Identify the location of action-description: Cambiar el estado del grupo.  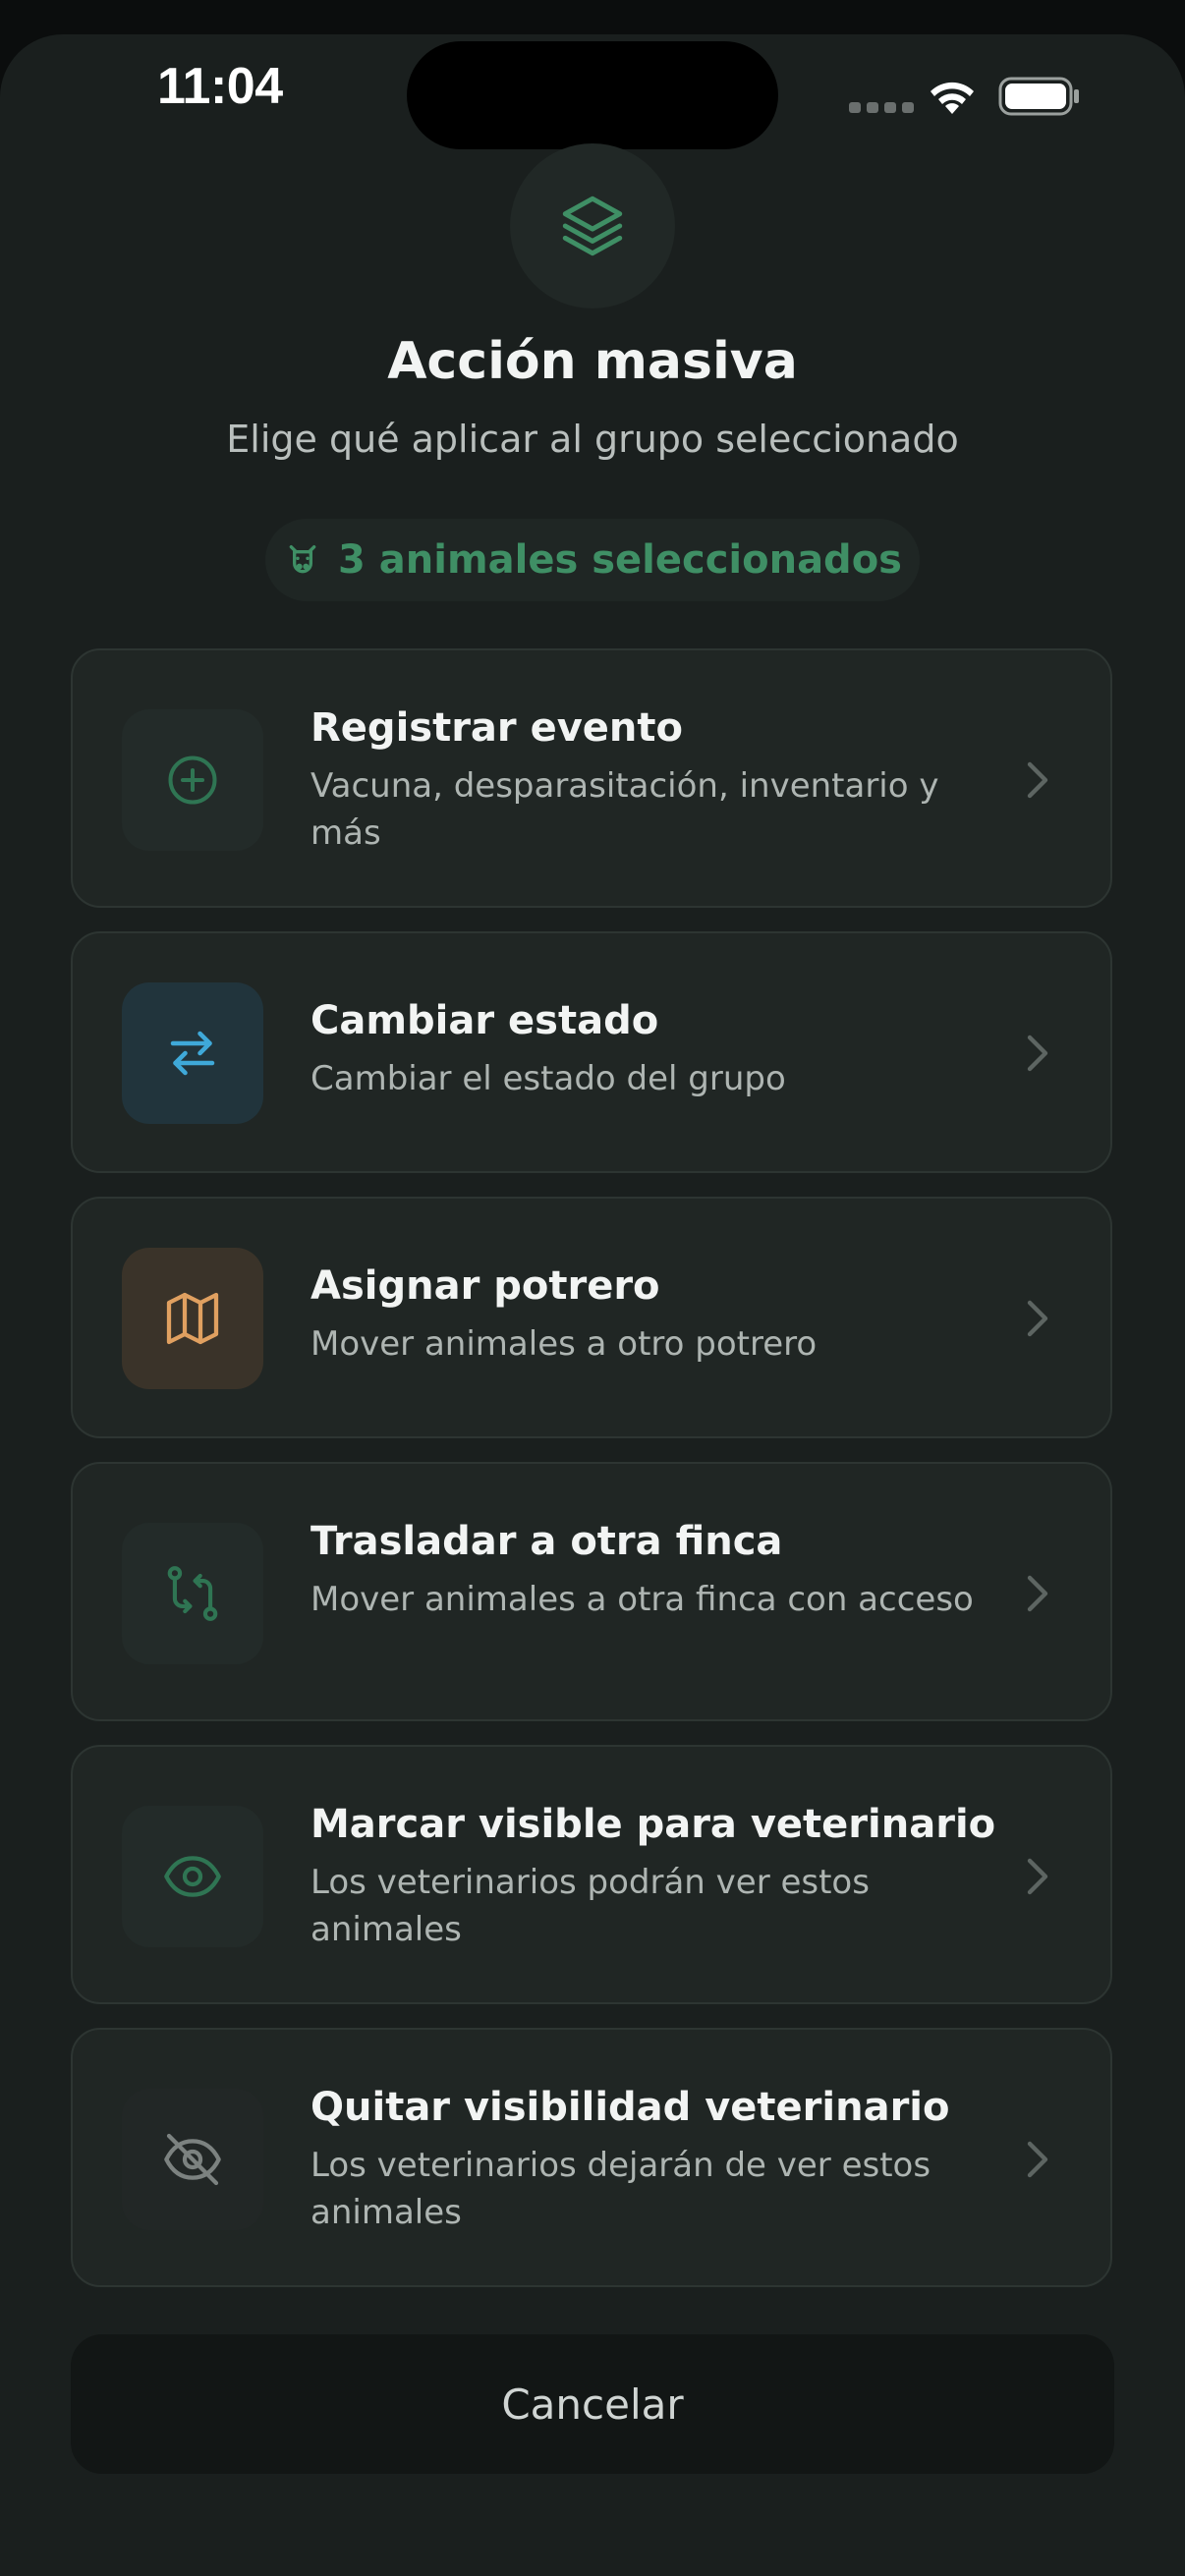
(548, 1078).